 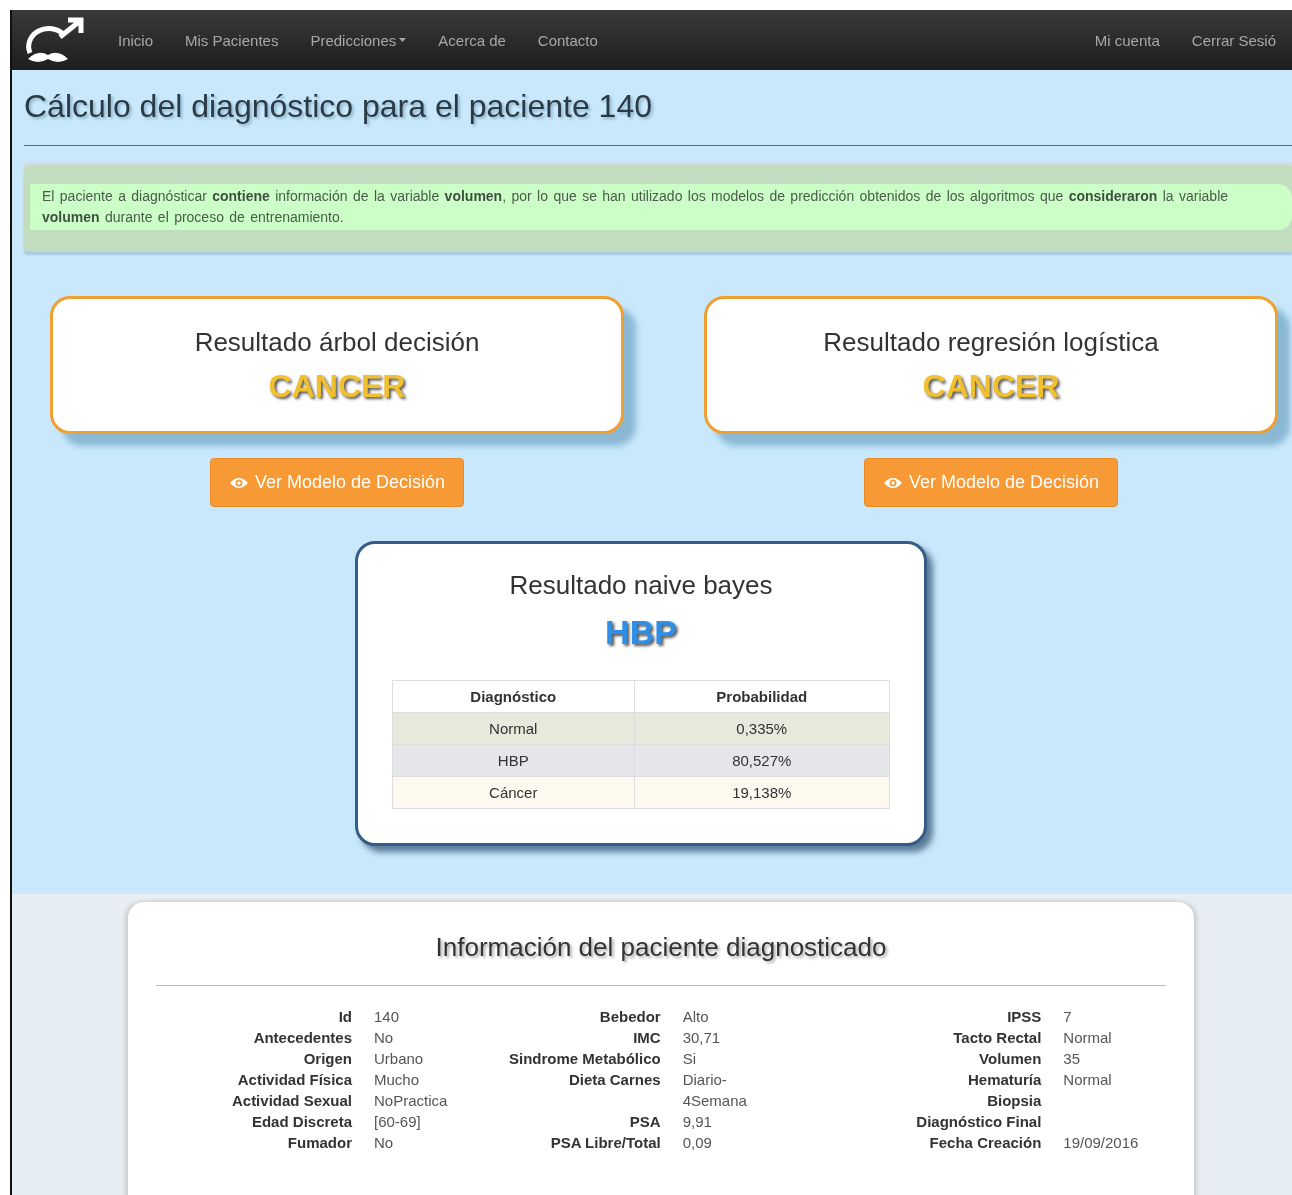 I want to click on table-cell: Cáncer, so click(x=513, y=792).